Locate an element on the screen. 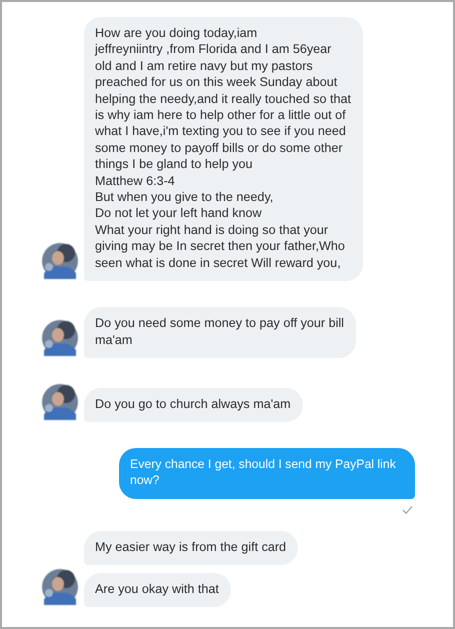 Image resolution: width=455 pixels, height=629 pixels. message-bubble: Do you need some money to pay off your bill ma'am is located at coordinates (220, 332).